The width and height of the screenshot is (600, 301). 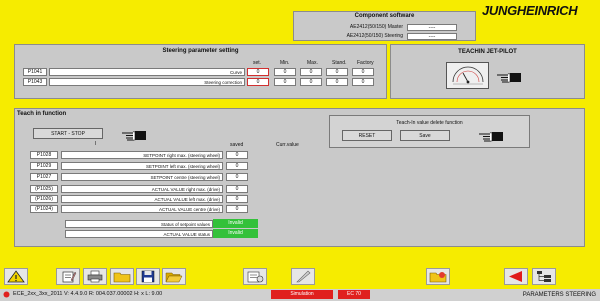 What do you see at coordinates (35, 72) in the screenshot?
I see `parameter-code: P1041` at bounding box center [35, 72].